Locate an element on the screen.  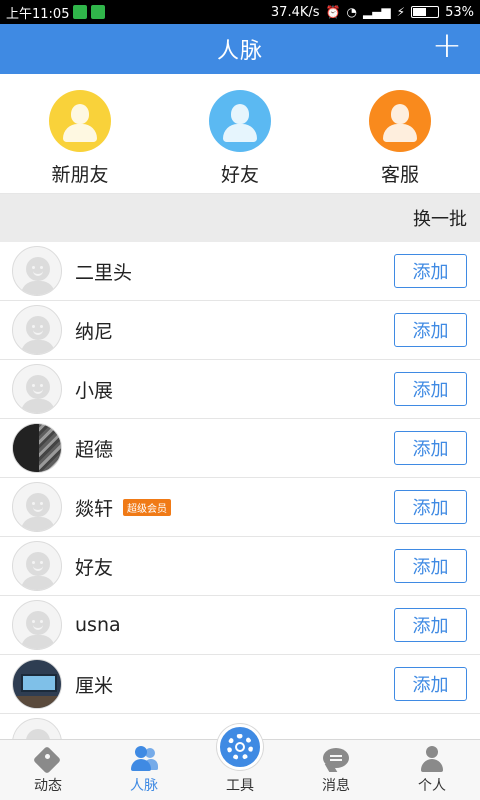
tab-label: 消息 is located at coordinates (336, 786).